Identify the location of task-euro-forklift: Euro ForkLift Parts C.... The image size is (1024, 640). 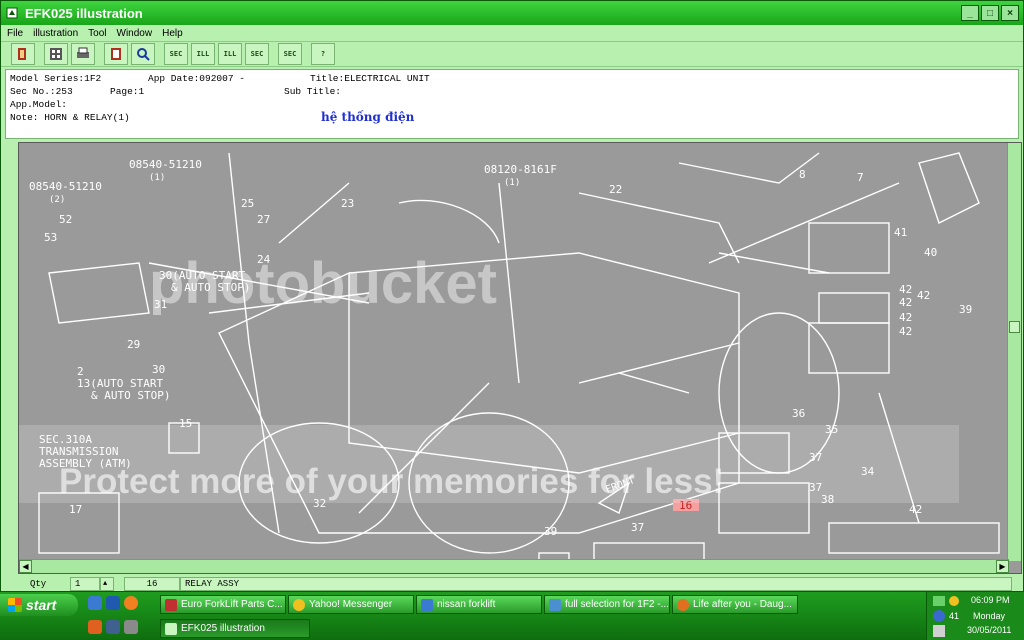
(223, 604).